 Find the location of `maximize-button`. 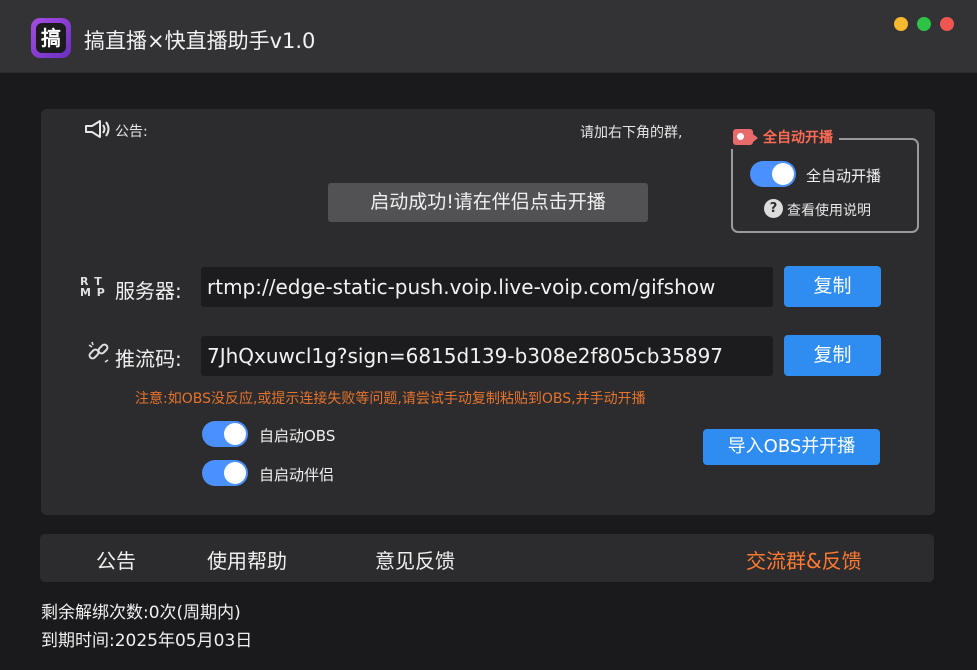

maximize-button is located at coordinates (924, 24).